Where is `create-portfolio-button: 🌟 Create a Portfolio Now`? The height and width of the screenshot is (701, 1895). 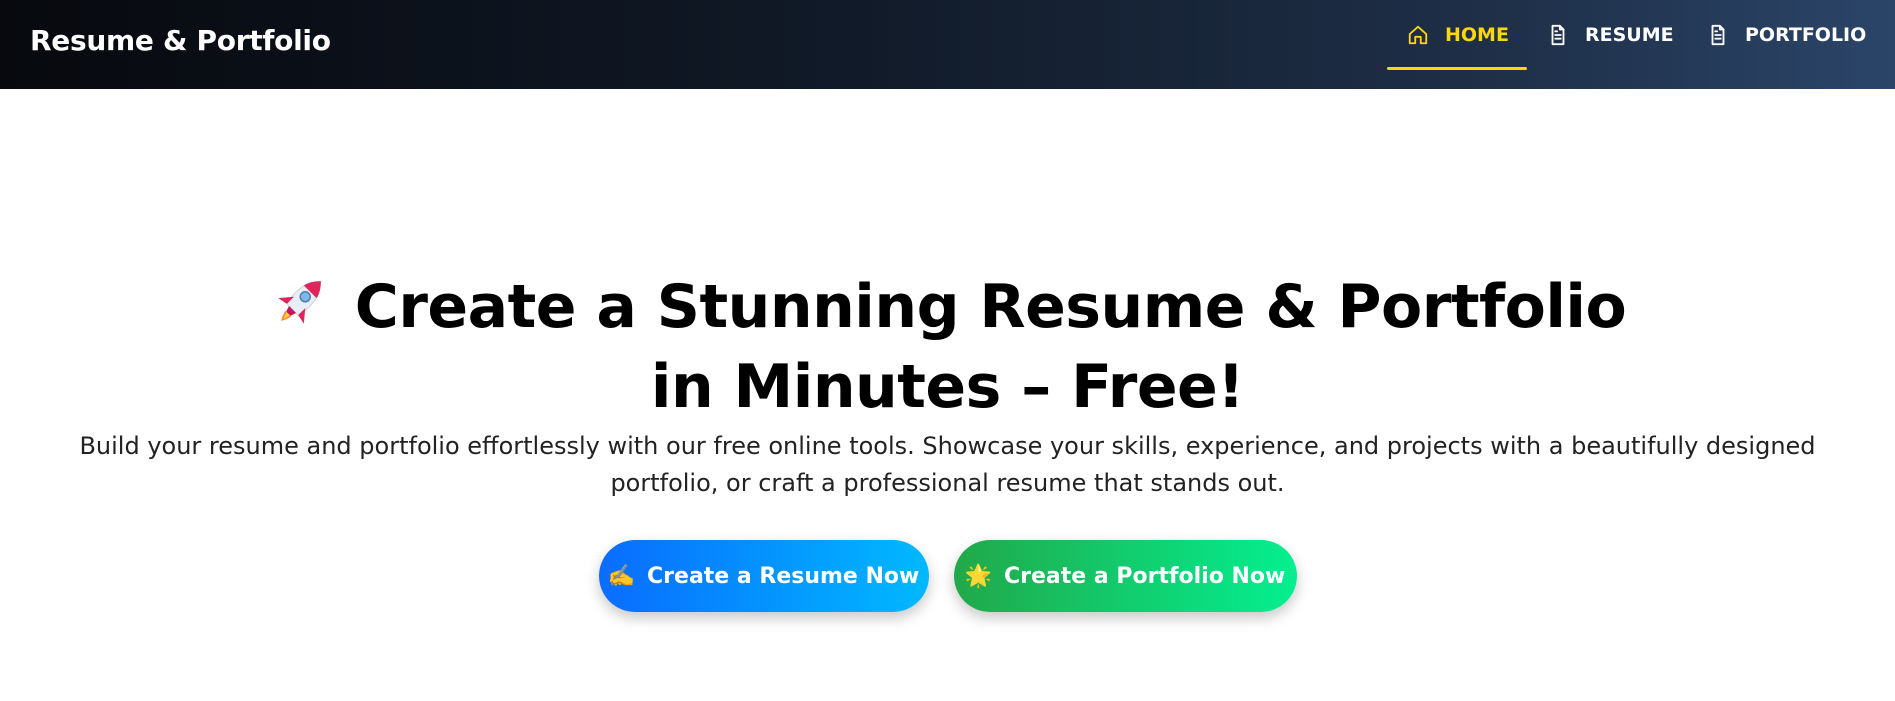
create-portfolio-button: 🌟 Create a Portfolio Now is located at coordinates (1125, 576).